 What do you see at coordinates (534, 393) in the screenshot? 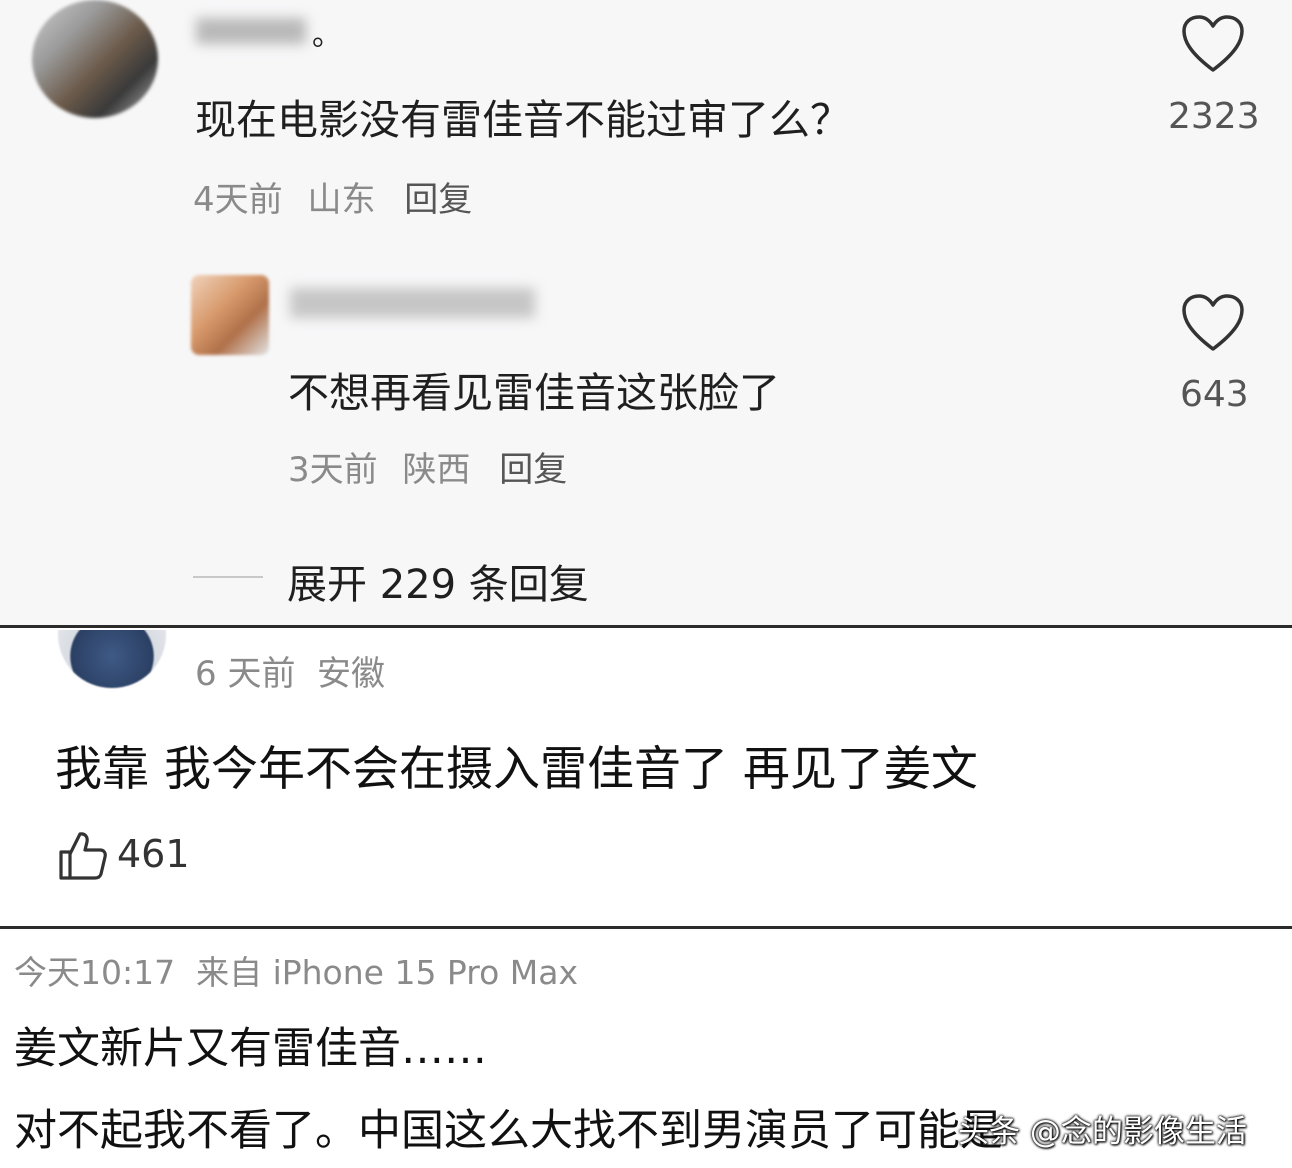
I see `reply-text: 不想再看见雷佳音这张脸了` at bounding box center [534, 393].